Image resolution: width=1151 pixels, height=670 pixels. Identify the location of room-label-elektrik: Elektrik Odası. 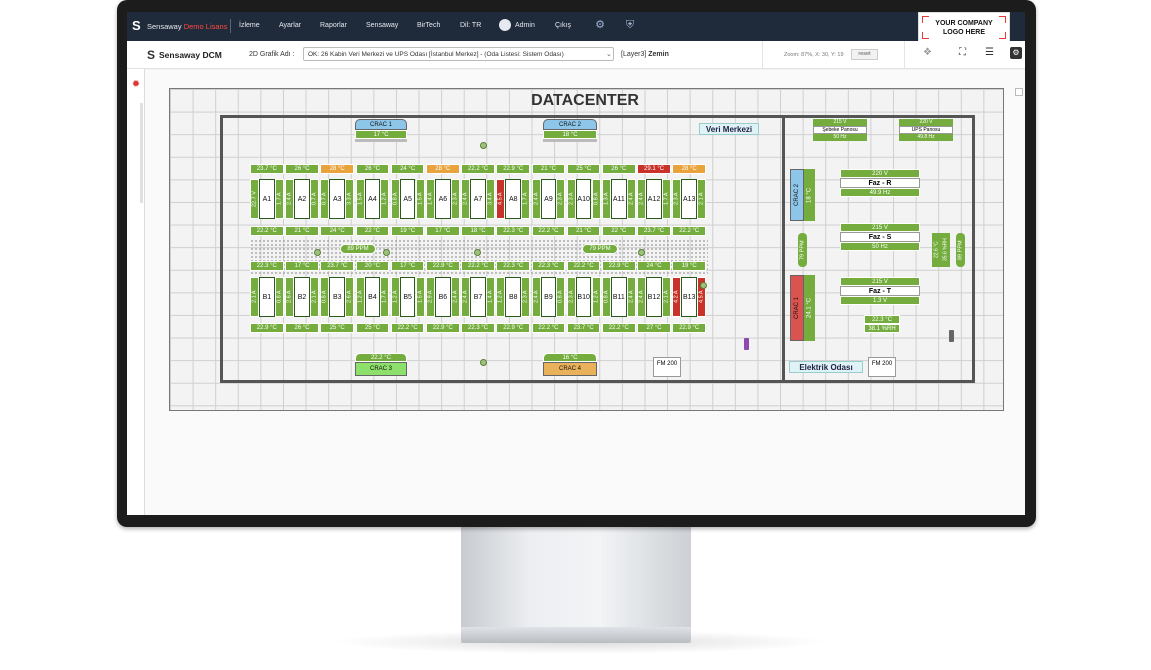
(826, 367).